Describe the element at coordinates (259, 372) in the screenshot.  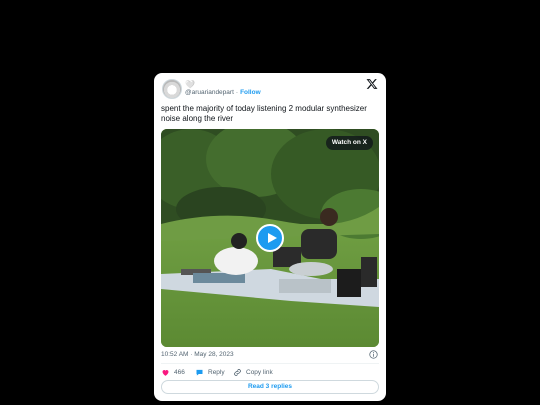
I see `copy-link-label: Copy link` at that location.